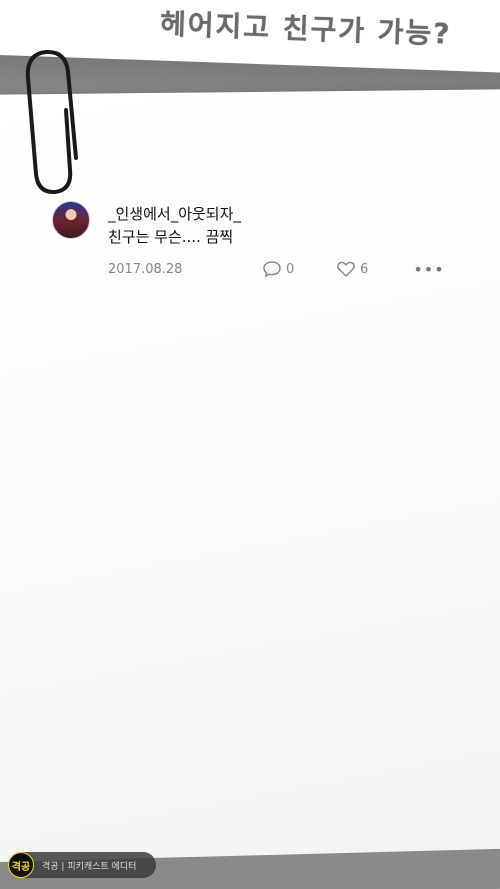 This screenshot has width=500, height=889. I want to click on like-button: 6, so click(352, 269).